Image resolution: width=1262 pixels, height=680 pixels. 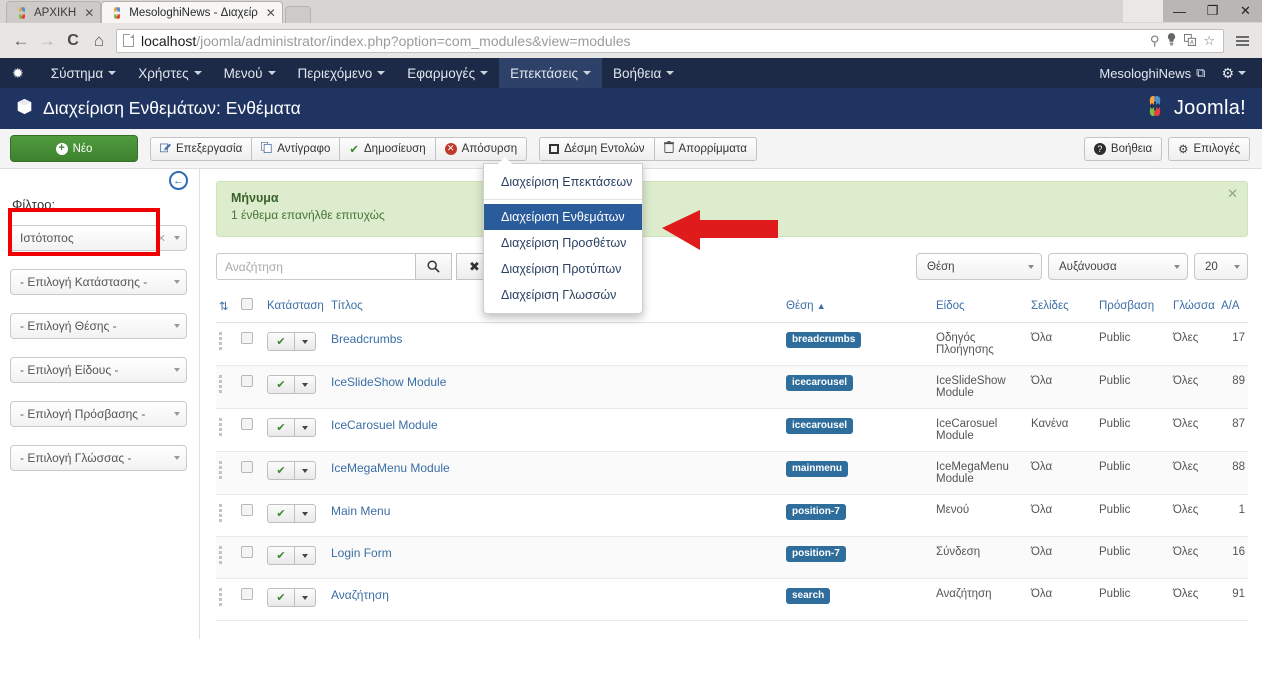 What do you see at coordinates (201, 148) in the screenshot?
I see `edit-button: Επεξεργασία` at bounding box center [201, 148].